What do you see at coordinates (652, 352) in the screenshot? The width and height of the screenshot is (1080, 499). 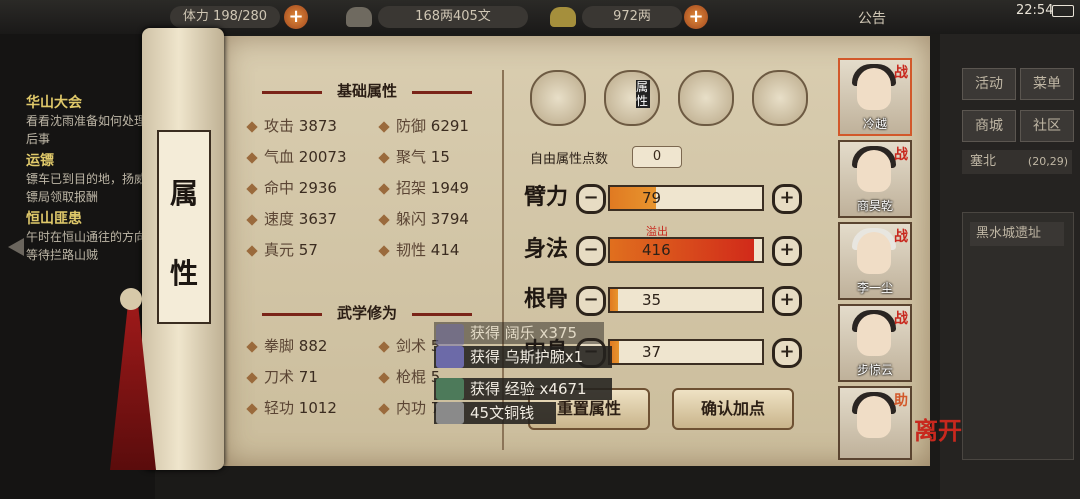 I see `attribute-value: 37` at bounding box center [652, 352].